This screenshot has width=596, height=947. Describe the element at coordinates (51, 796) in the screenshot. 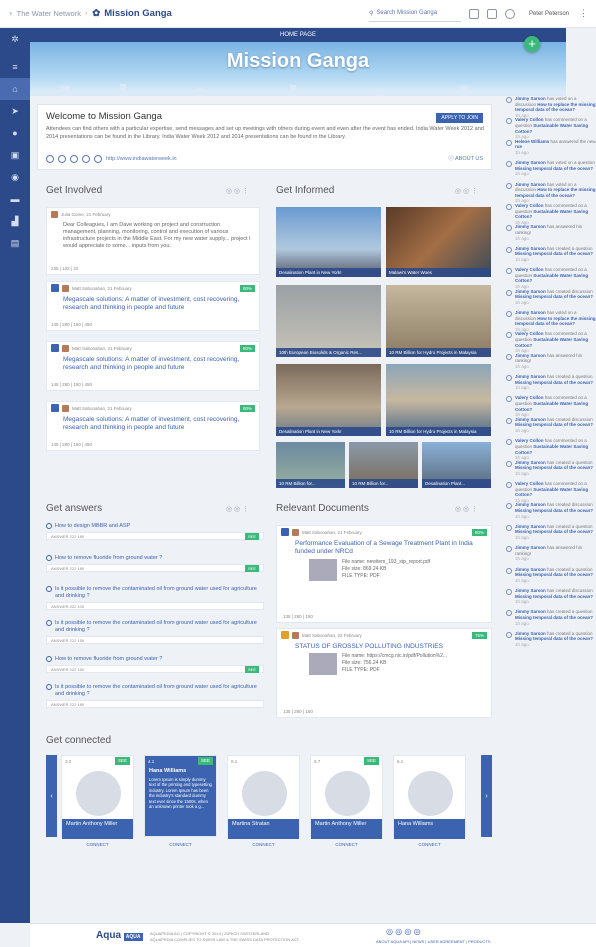

I see `carousel-prev-button: ‹` at that location.